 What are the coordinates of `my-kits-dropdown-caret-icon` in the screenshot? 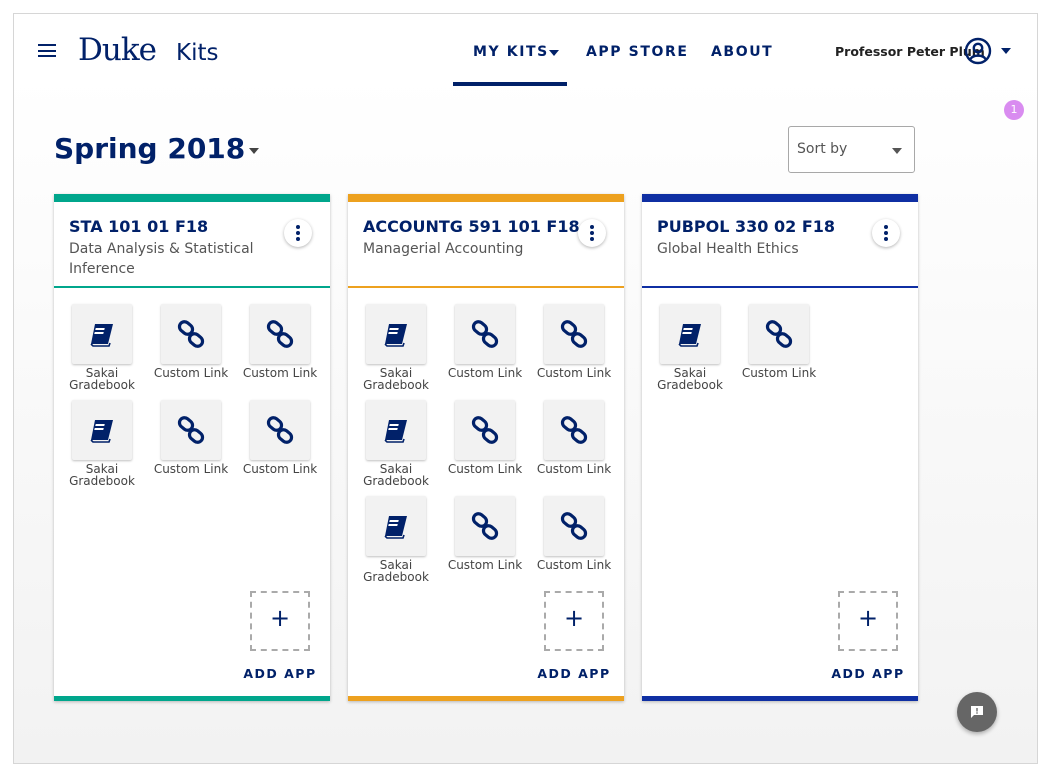 It's located at (554, 53).